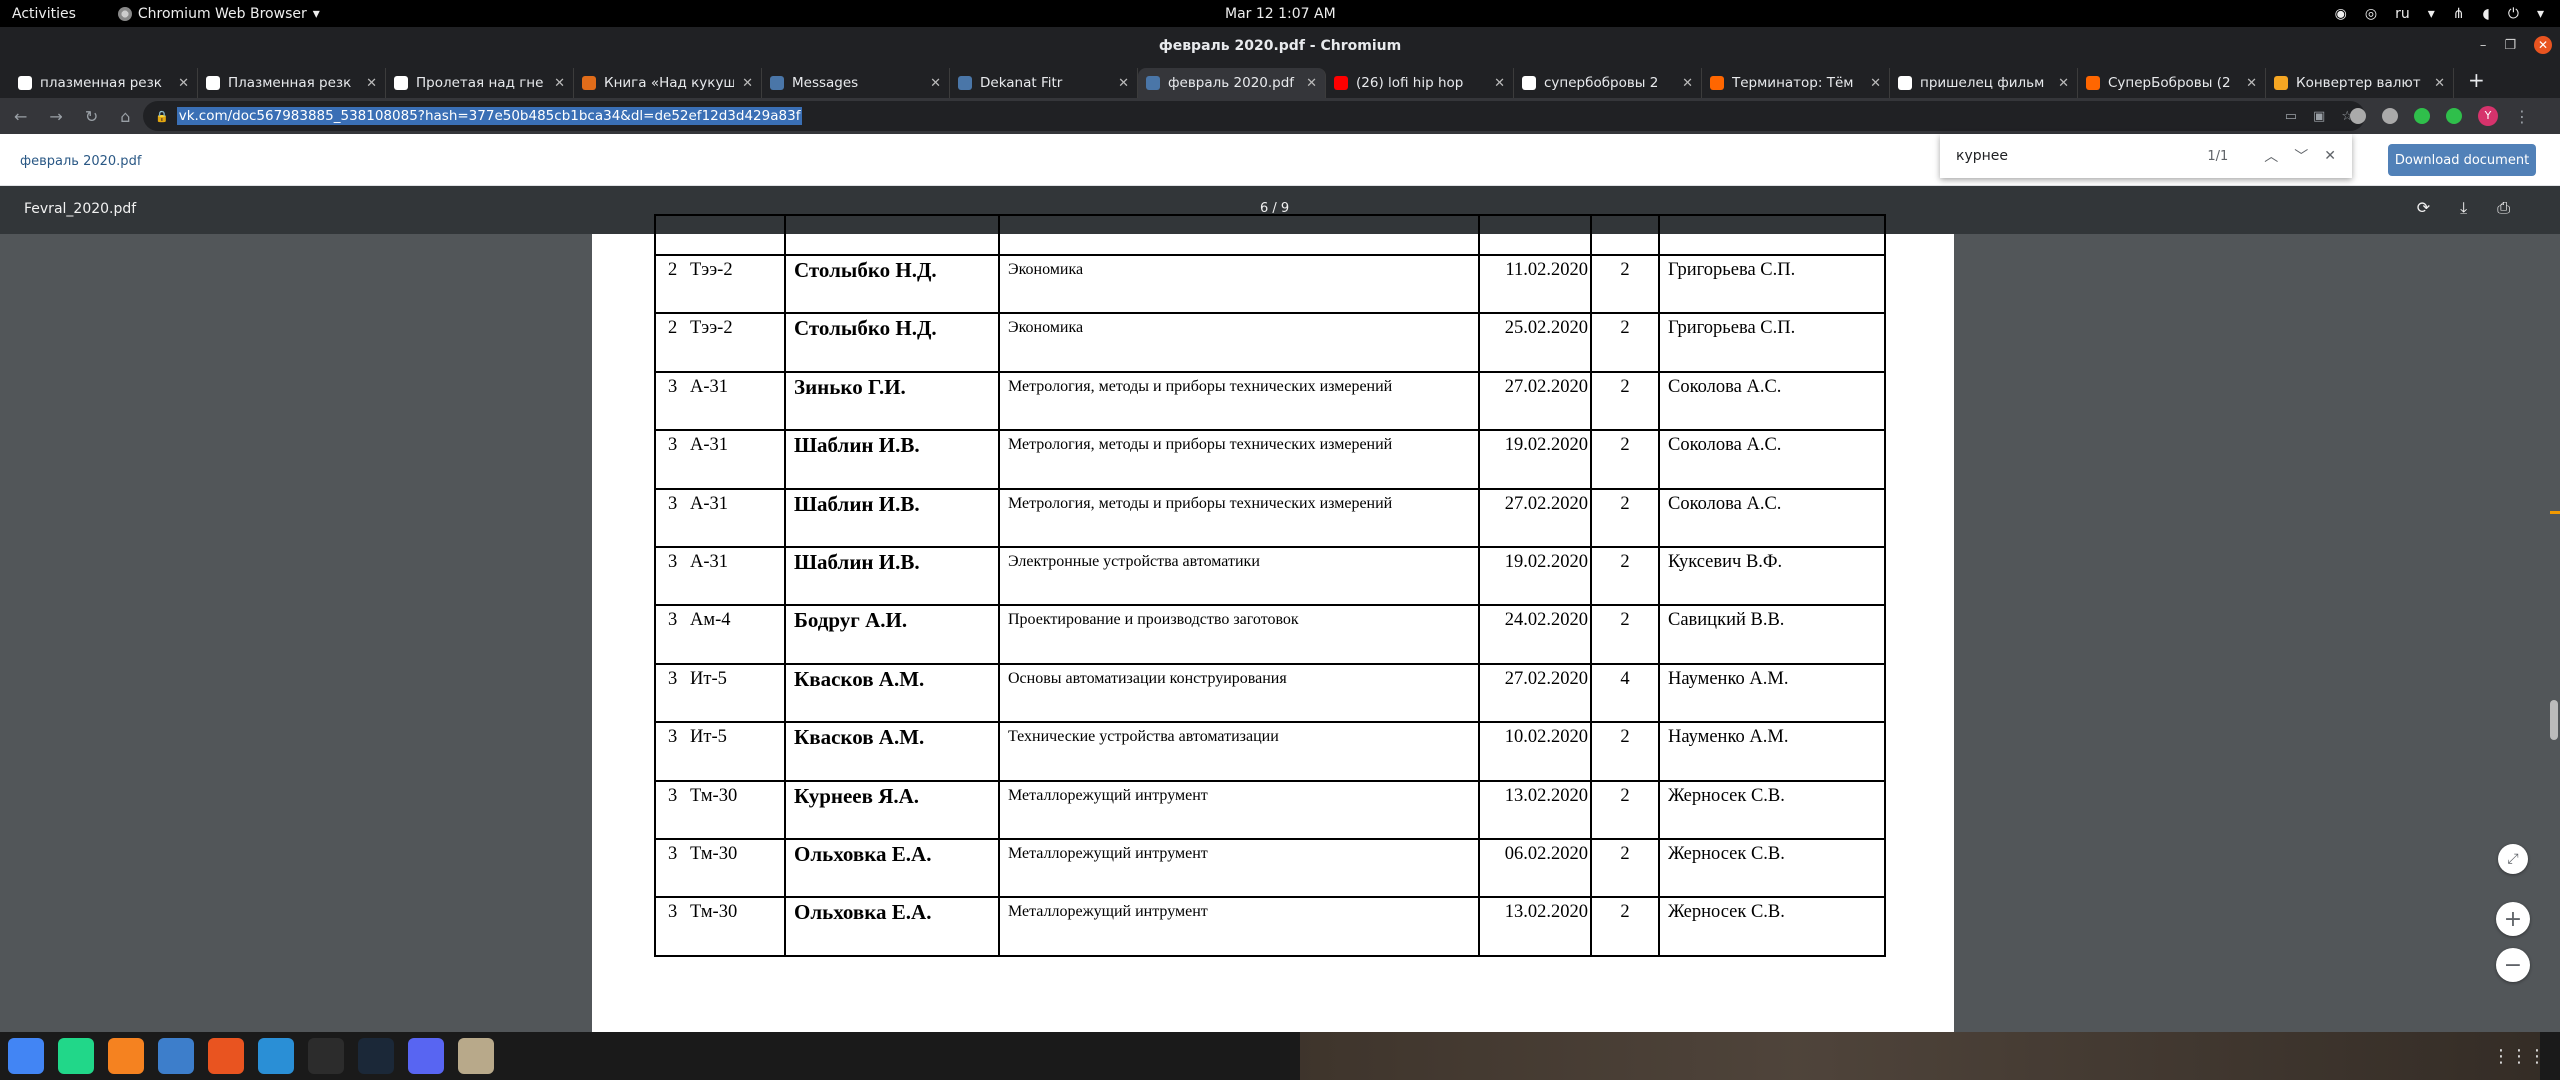 The height and width of the screenshot is (1080, 2560). Describe the element at coordinates (2423, 208) in the screenshot. I see `rotate-icon: ⟳` at that location.